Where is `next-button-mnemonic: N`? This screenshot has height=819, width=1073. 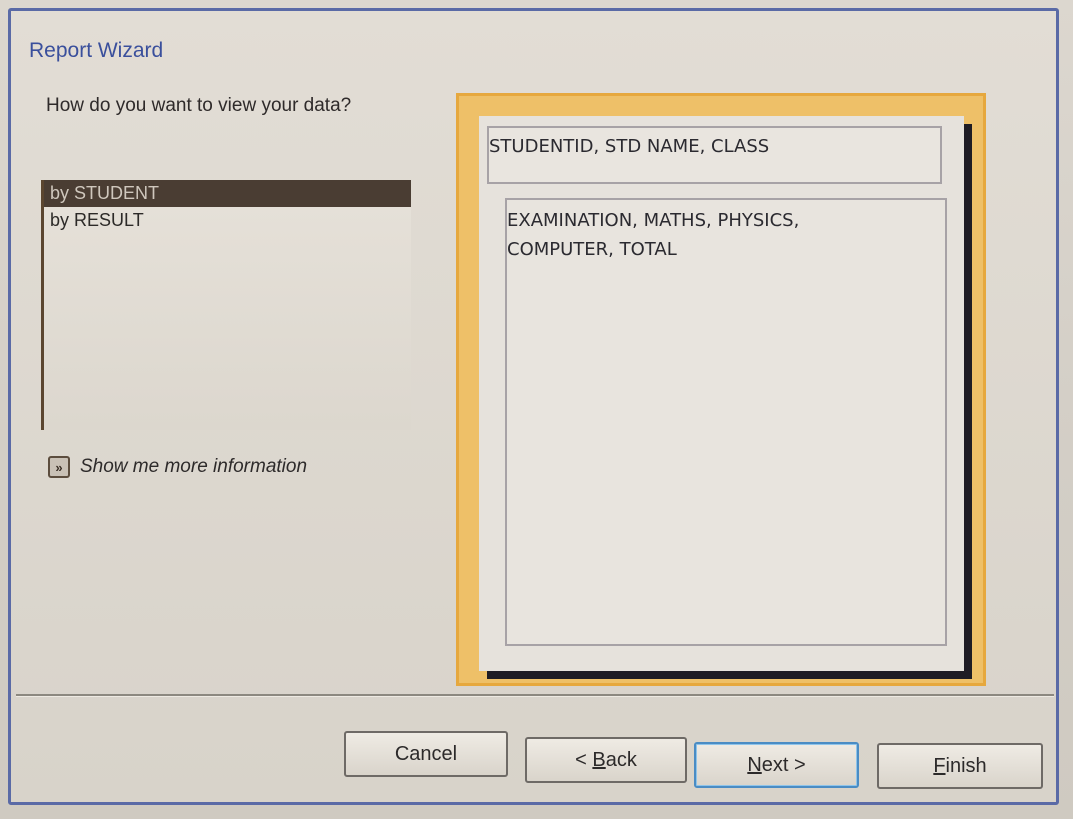 next-button-mnemonic: N is located at coordinates (754, 764).